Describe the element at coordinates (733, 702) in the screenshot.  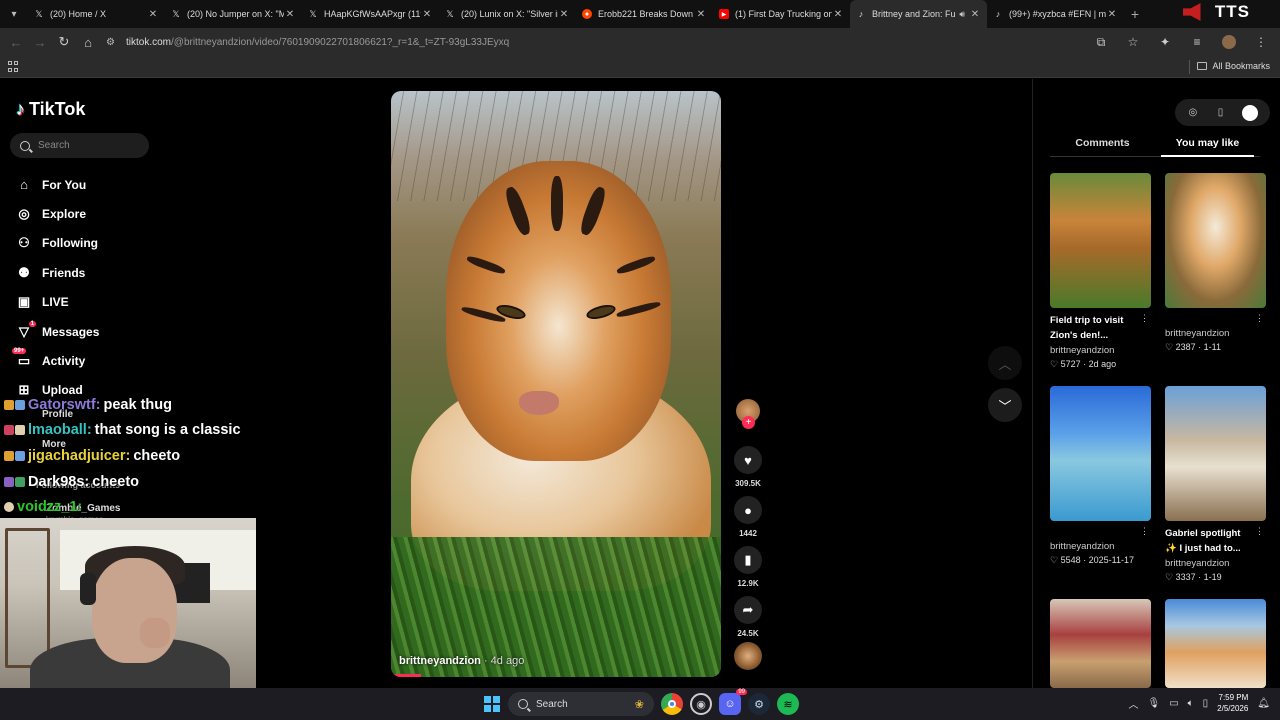
I see `discord-icon: ☺ 99` at that location.